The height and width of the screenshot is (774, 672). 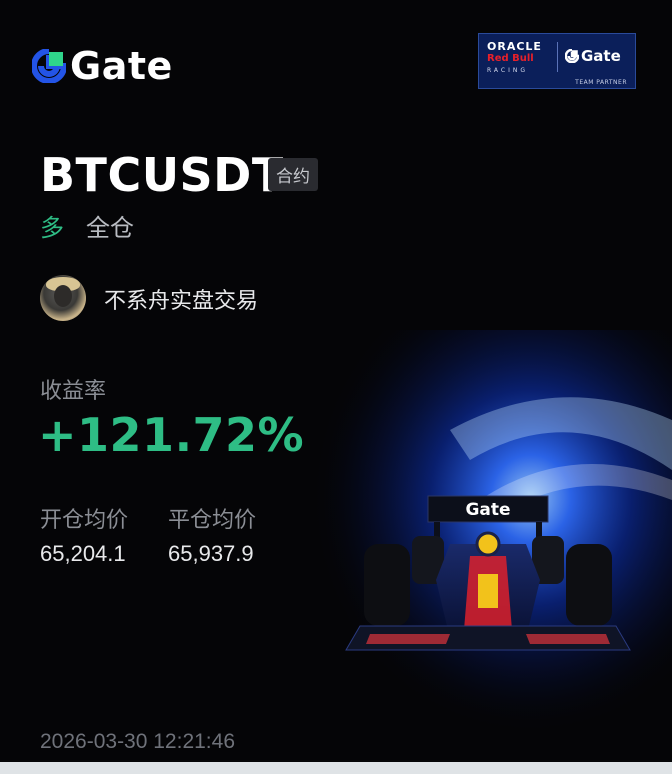 I want to click on close-price-value: 65,937.9, so click(x=211, y=553).